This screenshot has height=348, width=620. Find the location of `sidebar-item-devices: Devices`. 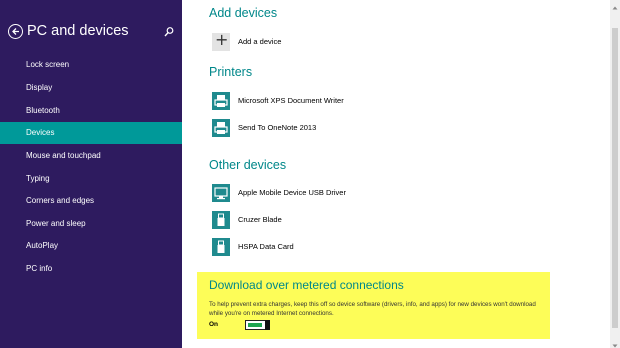

sidebar-item-devices: Devices is located at coordinates (91, 133).